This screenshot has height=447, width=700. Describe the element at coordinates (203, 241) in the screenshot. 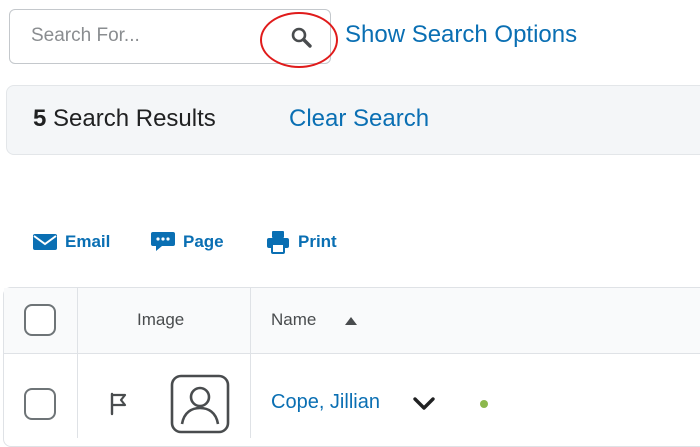

I see `page-action-label: Page` at that location.